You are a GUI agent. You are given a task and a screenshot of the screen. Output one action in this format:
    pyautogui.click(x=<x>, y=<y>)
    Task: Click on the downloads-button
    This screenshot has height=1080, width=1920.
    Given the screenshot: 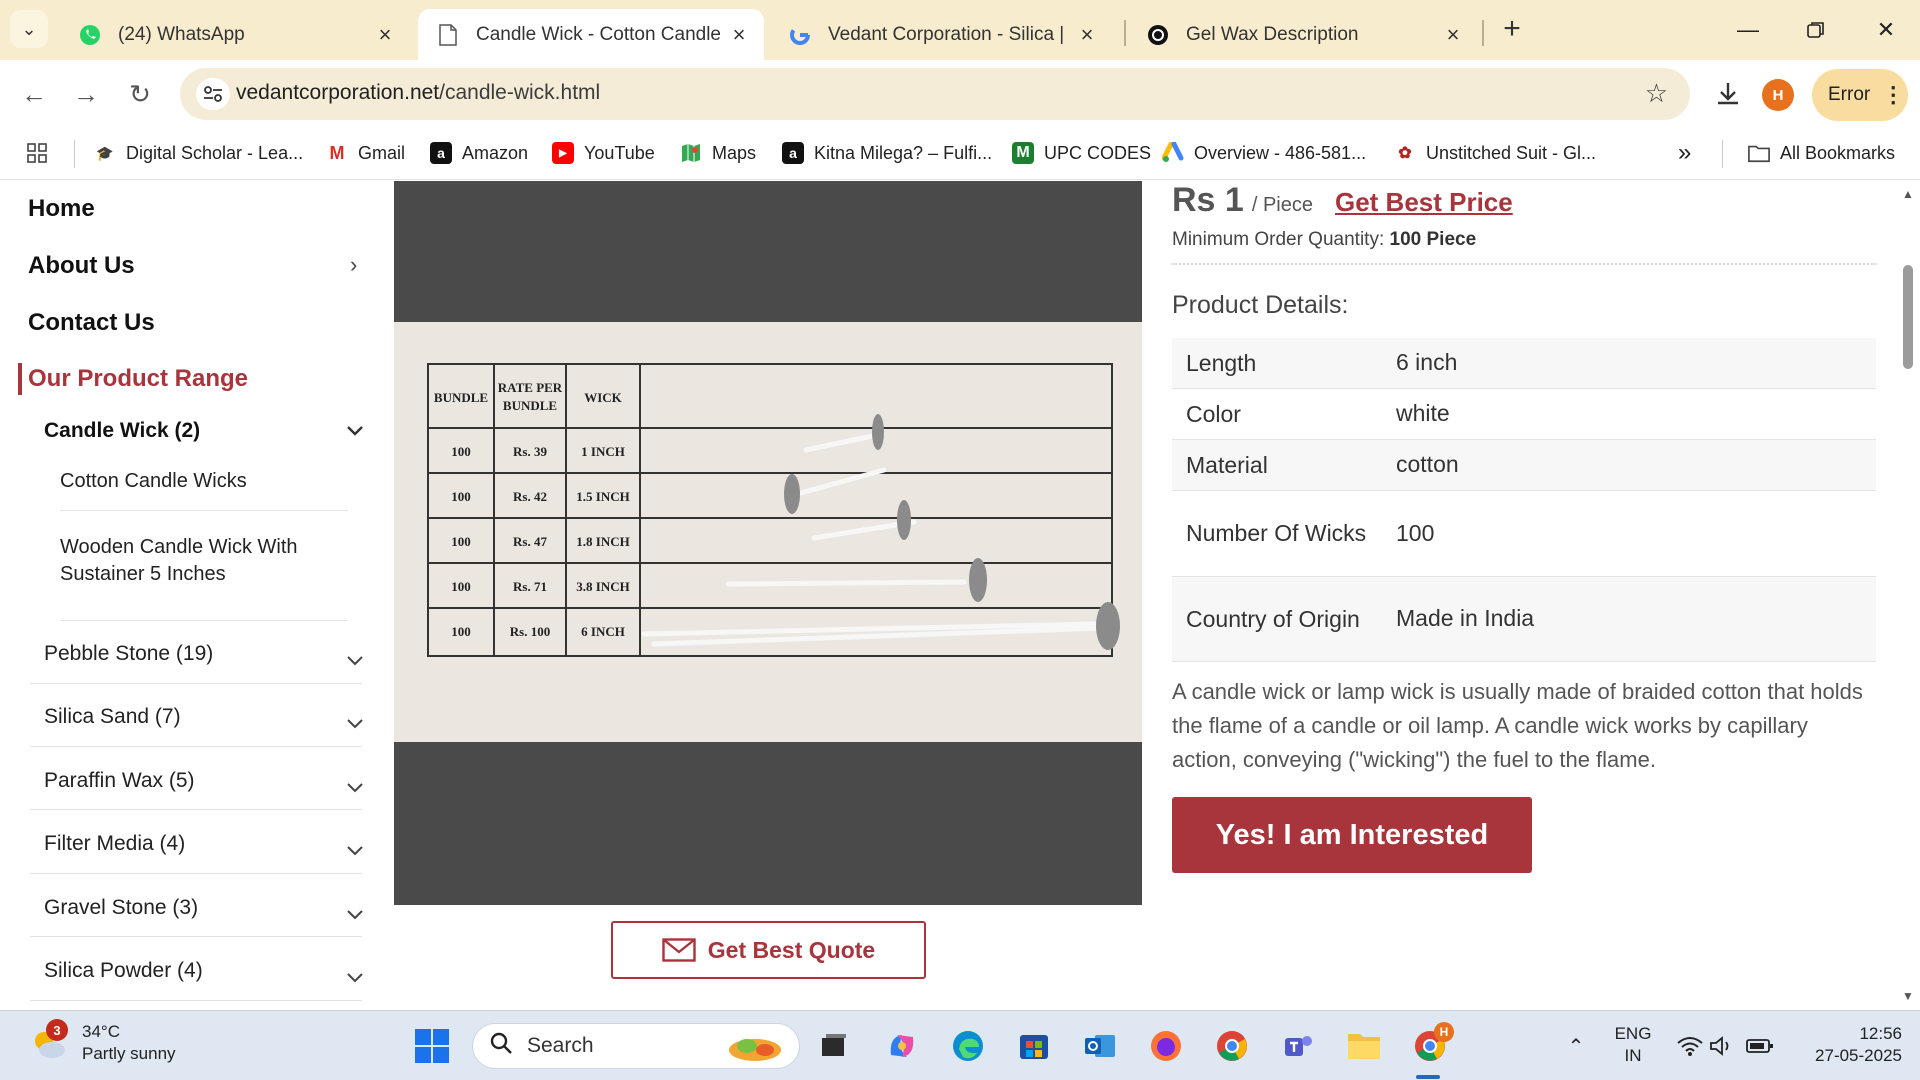 What is the action you would take?
    pyautogui.click(x=1728, y=94)
    